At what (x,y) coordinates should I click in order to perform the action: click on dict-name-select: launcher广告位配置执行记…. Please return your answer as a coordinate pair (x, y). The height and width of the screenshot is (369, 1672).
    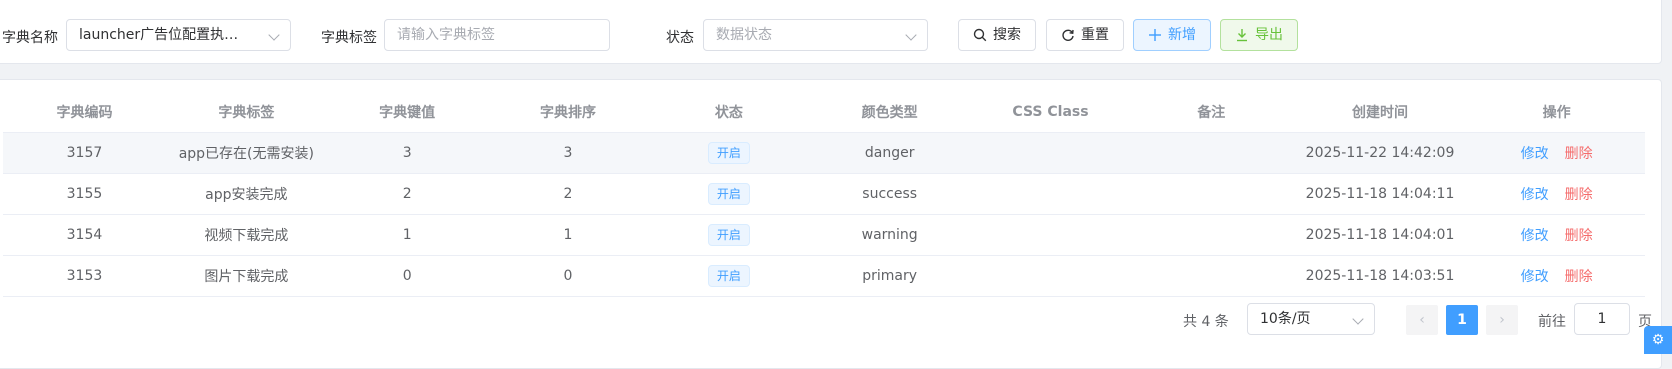
    Looking at the image, I should click on (178, 35).